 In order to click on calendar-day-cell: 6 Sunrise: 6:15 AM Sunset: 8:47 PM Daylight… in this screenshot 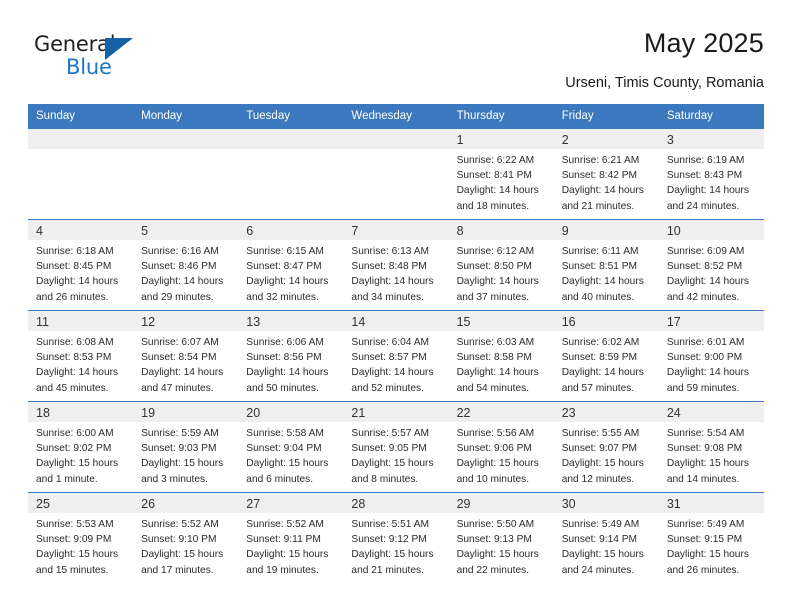, I will do `click(291, 265)`.